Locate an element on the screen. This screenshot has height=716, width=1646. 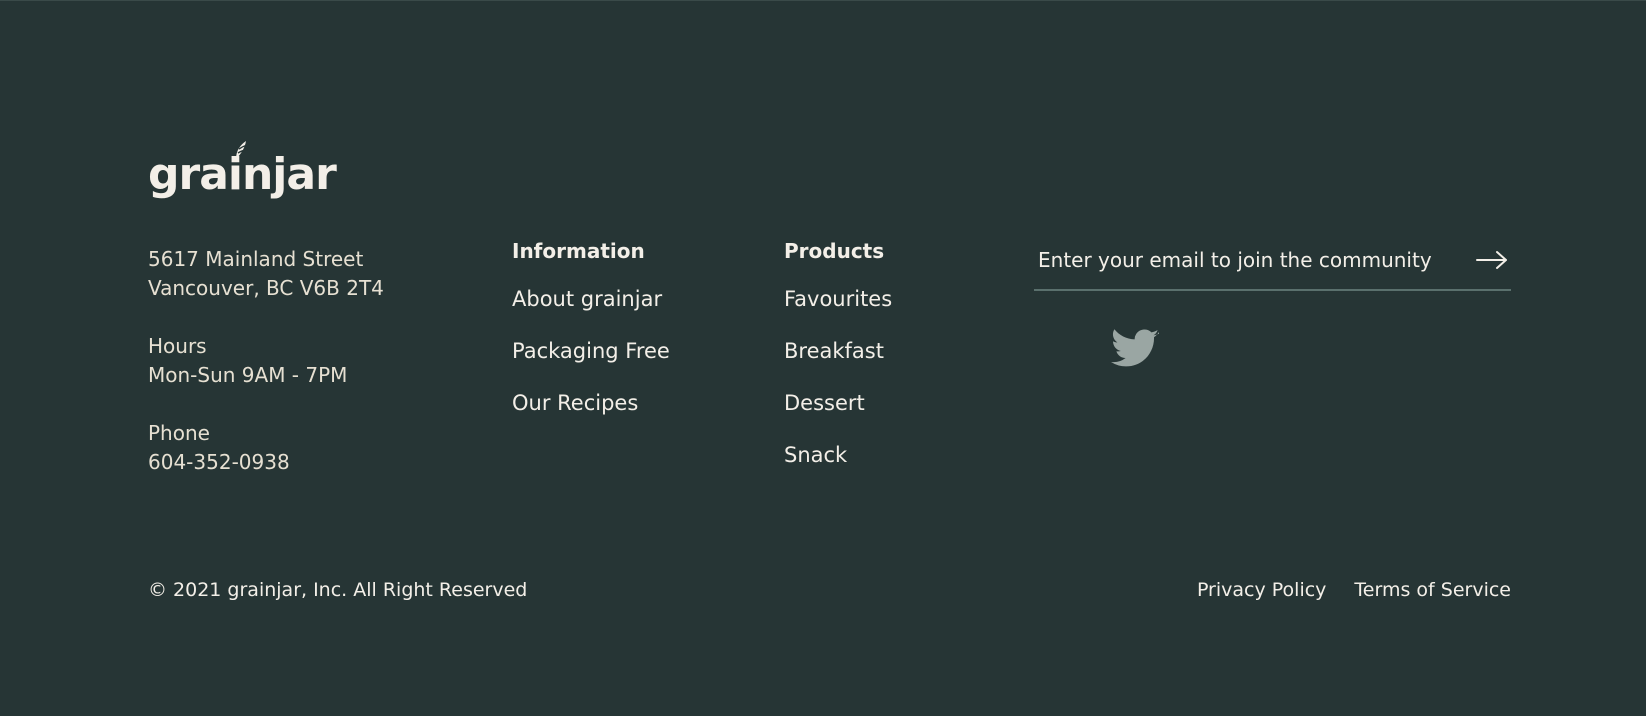
wheat-leaf-icon is located at coordinates (242, 150).